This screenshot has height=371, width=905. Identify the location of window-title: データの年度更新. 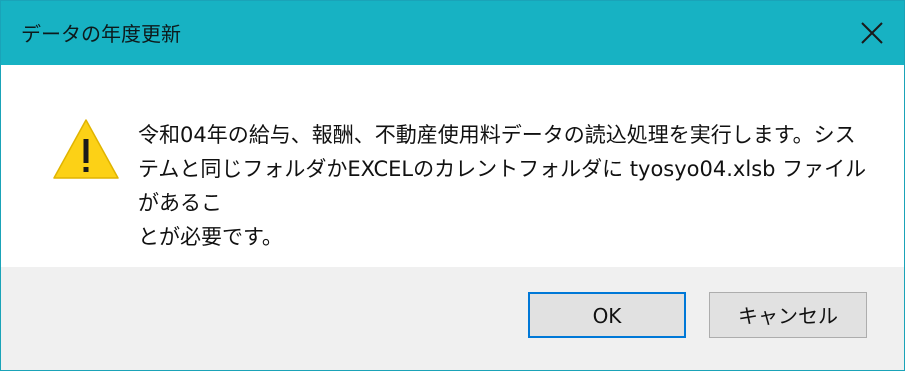
(101, 34).